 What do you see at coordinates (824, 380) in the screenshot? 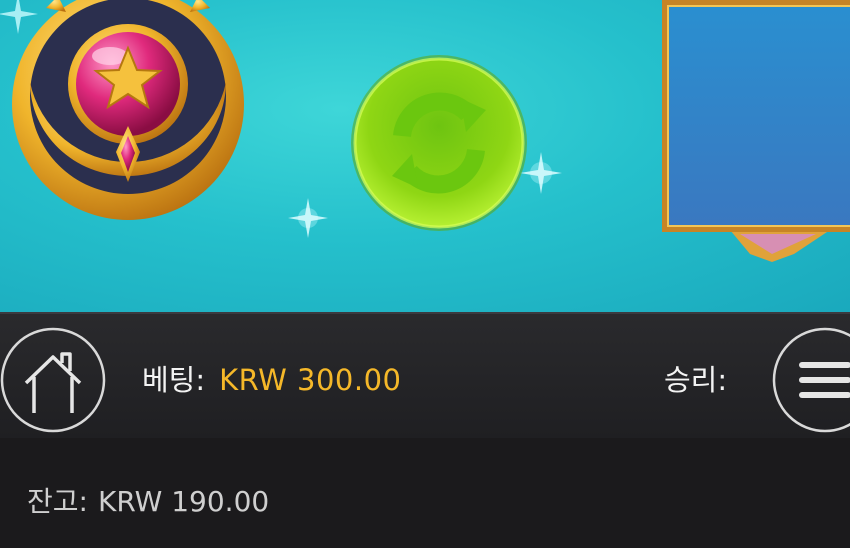
I see `hamburger-menu-icon` at bounding box center [824, 380].